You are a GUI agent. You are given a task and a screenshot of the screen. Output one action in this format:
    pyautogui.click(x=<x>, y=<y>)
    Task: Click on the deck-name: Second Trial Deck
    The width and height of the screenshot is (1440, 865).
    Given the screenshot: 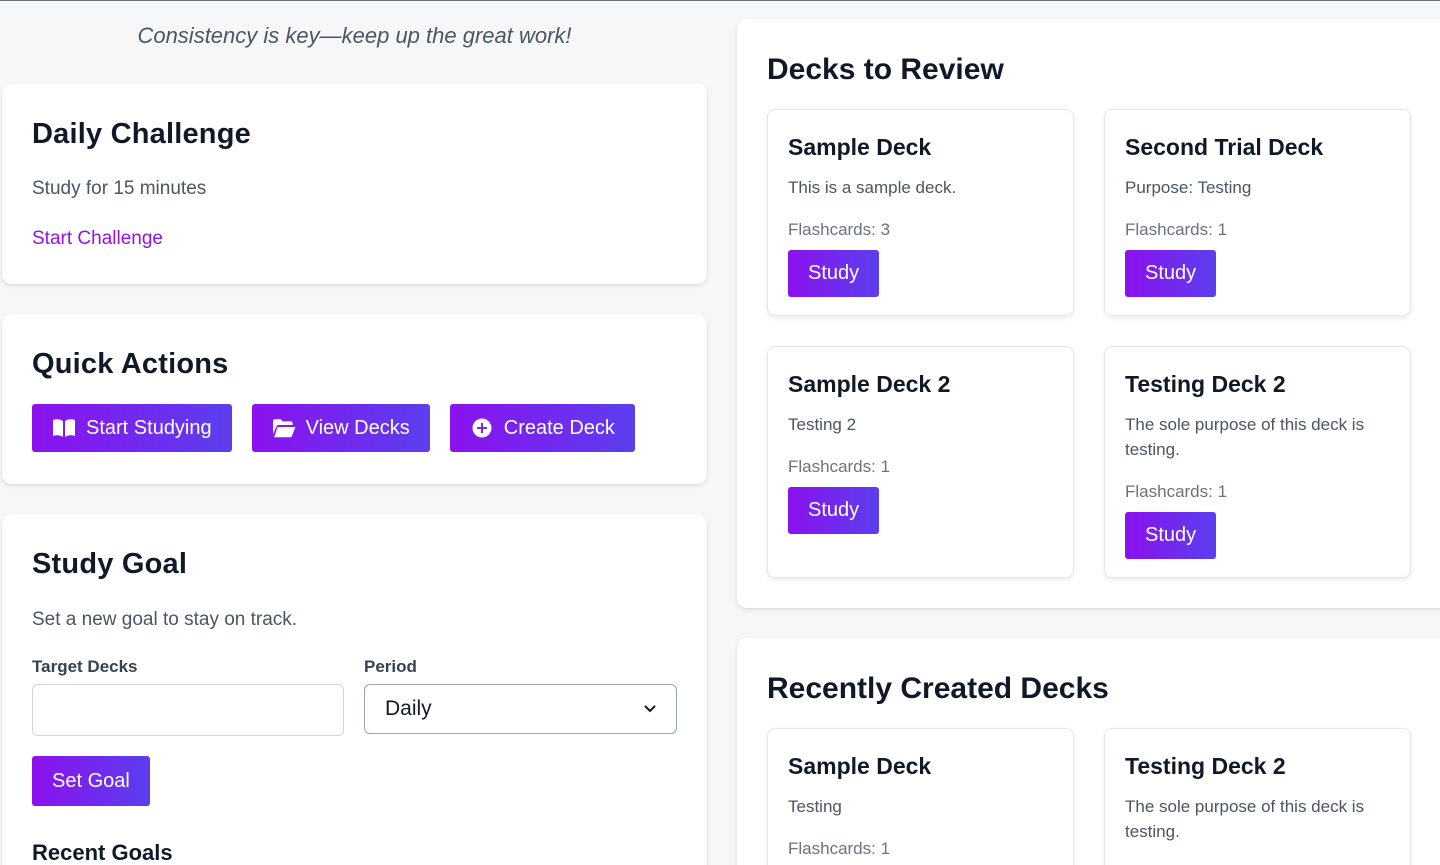 What is the action you would take?
    pyautogui.click(x=1224, y=147)
    